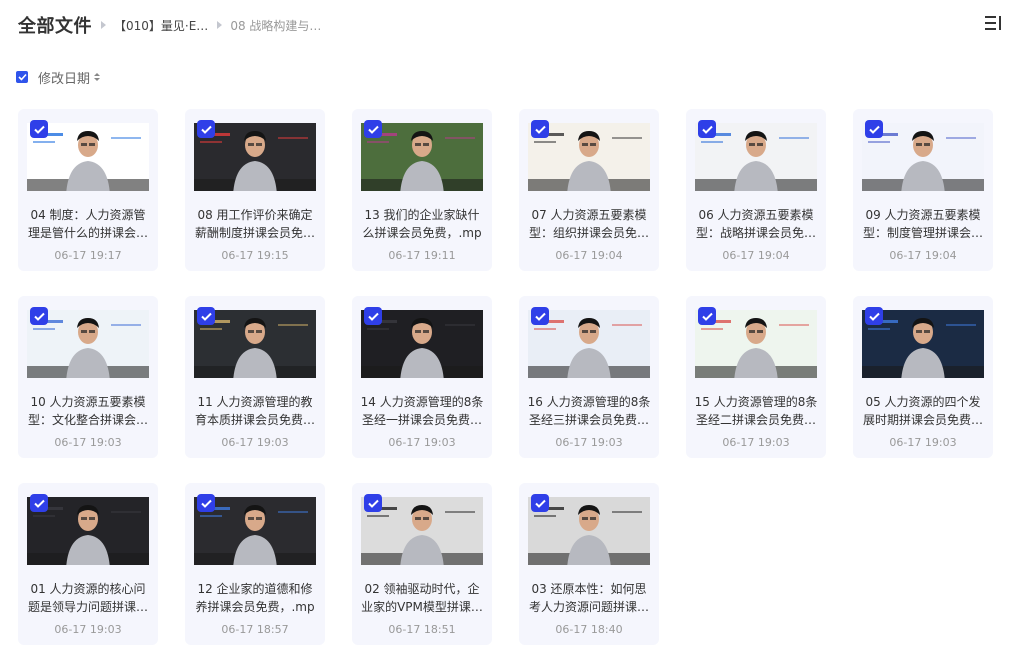 This screenshot has height=653, width=1009. Describe the element at coordinates (422, 224) in the screenshot. I see `file-name: 13 我们的企业家缺什么拼课会员免费，.mp4` at that location.